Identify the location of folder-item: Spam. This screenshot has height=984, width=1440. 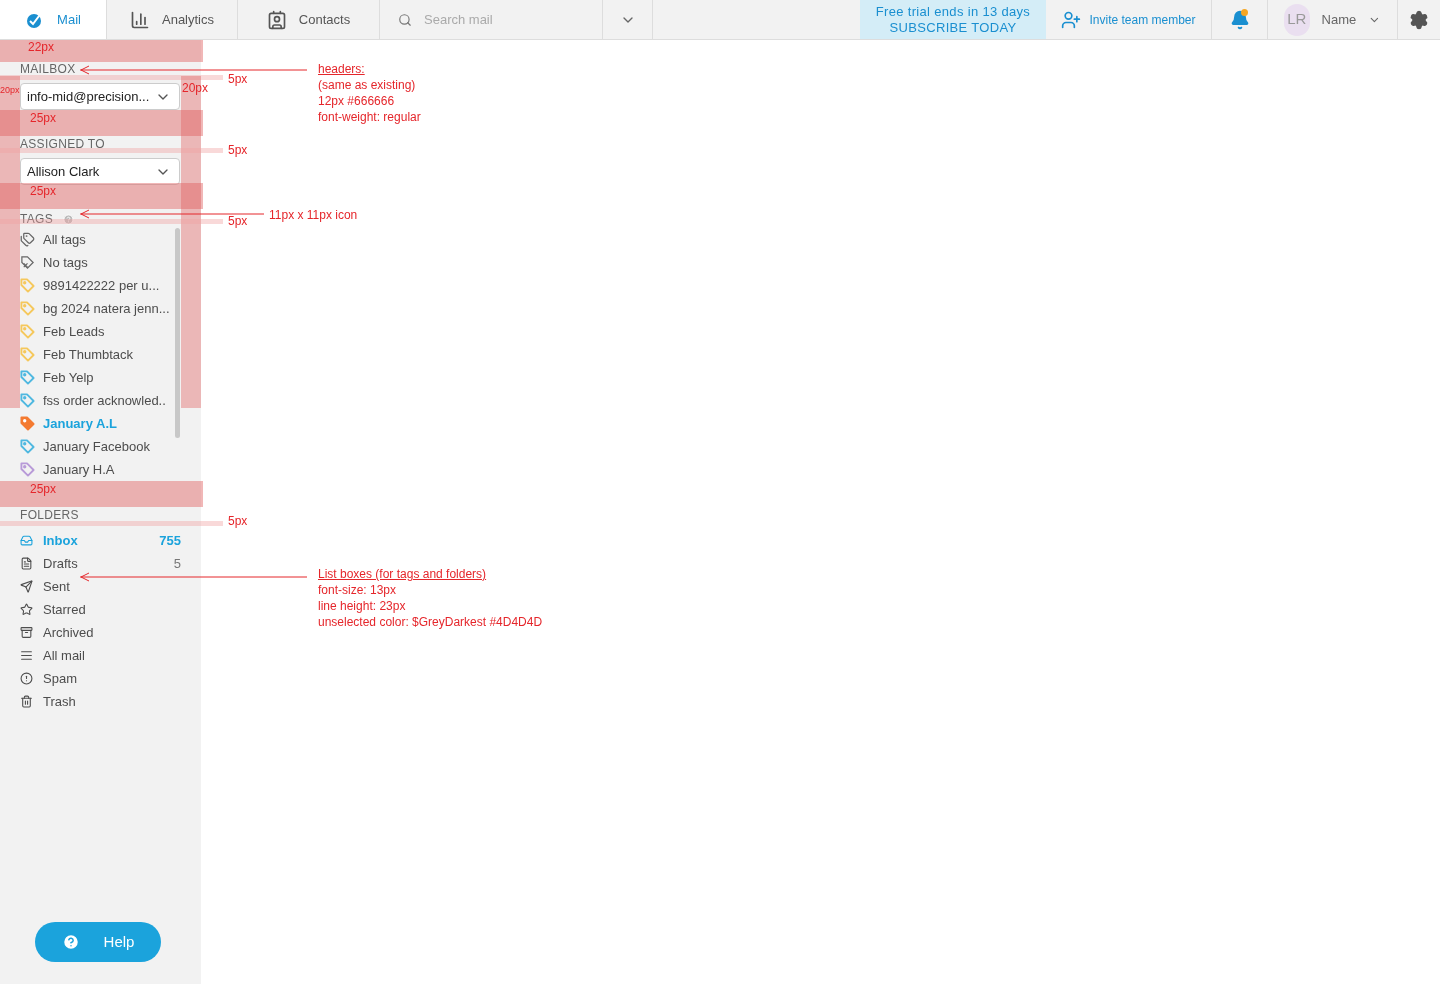
(100, 678).